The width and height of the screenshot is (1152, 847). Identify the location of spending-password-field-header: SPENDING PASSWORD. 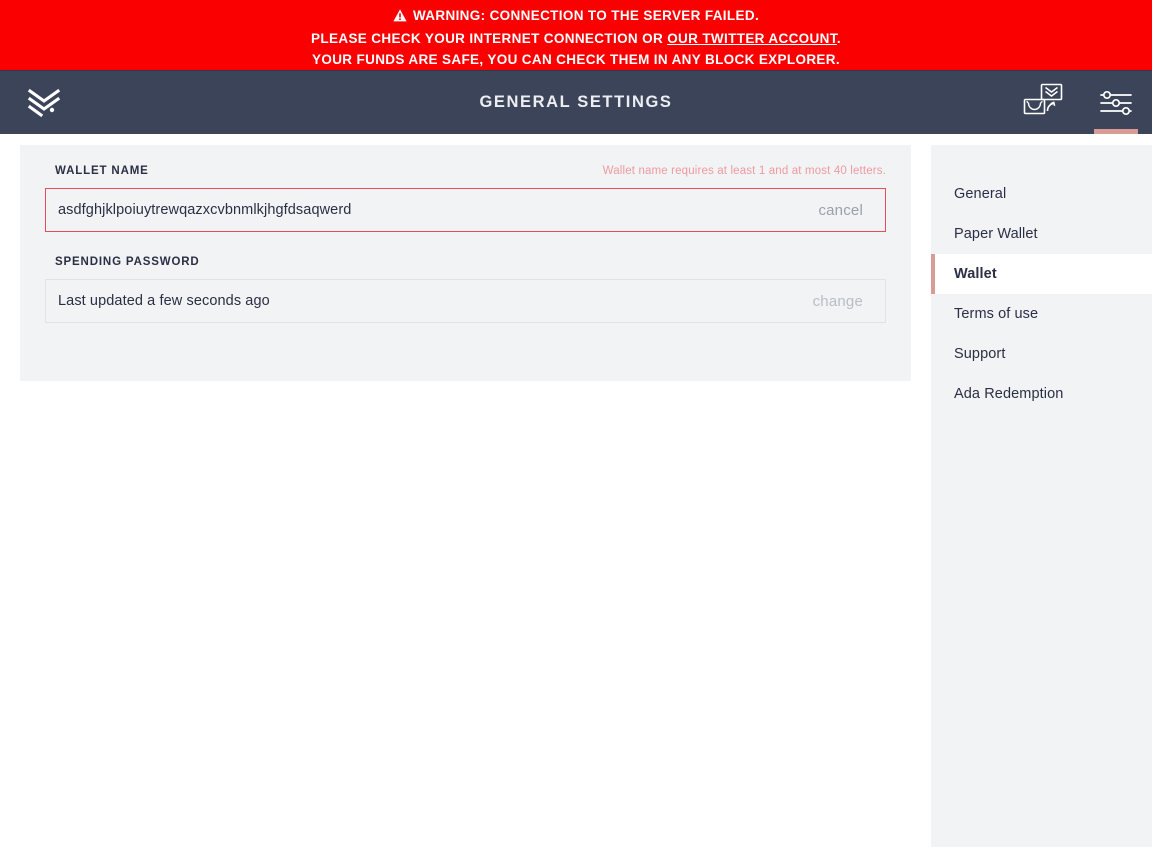
(465, 262).